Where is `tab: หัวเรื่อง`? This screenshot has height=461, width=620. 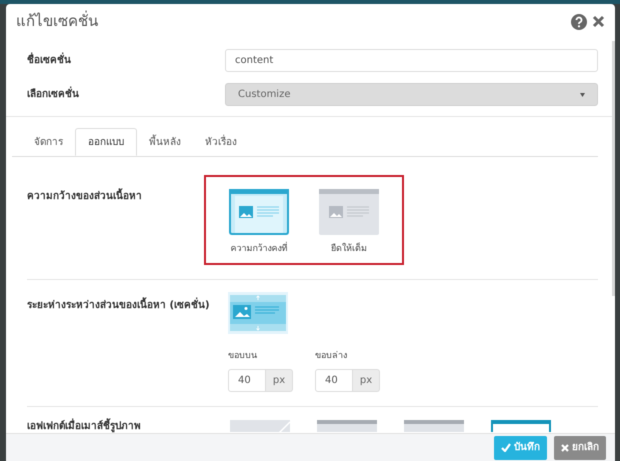 tab: หัวเรื่อง is located at coordinates (221, 142).